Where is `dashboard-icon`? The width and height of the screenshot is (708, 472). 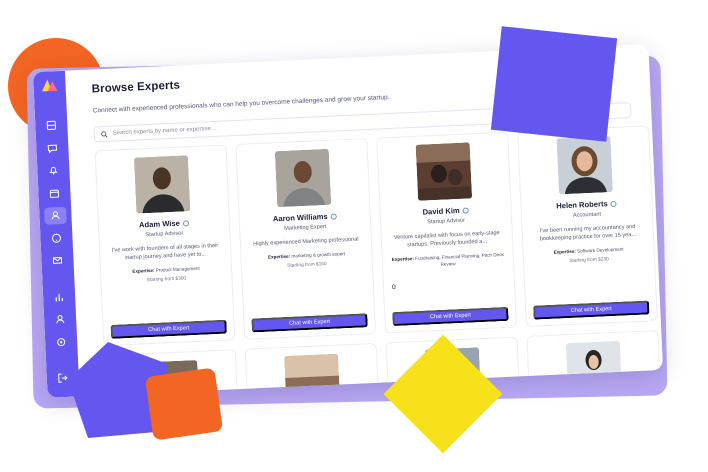 dashboard-icon is located at coordinates (51, 126).